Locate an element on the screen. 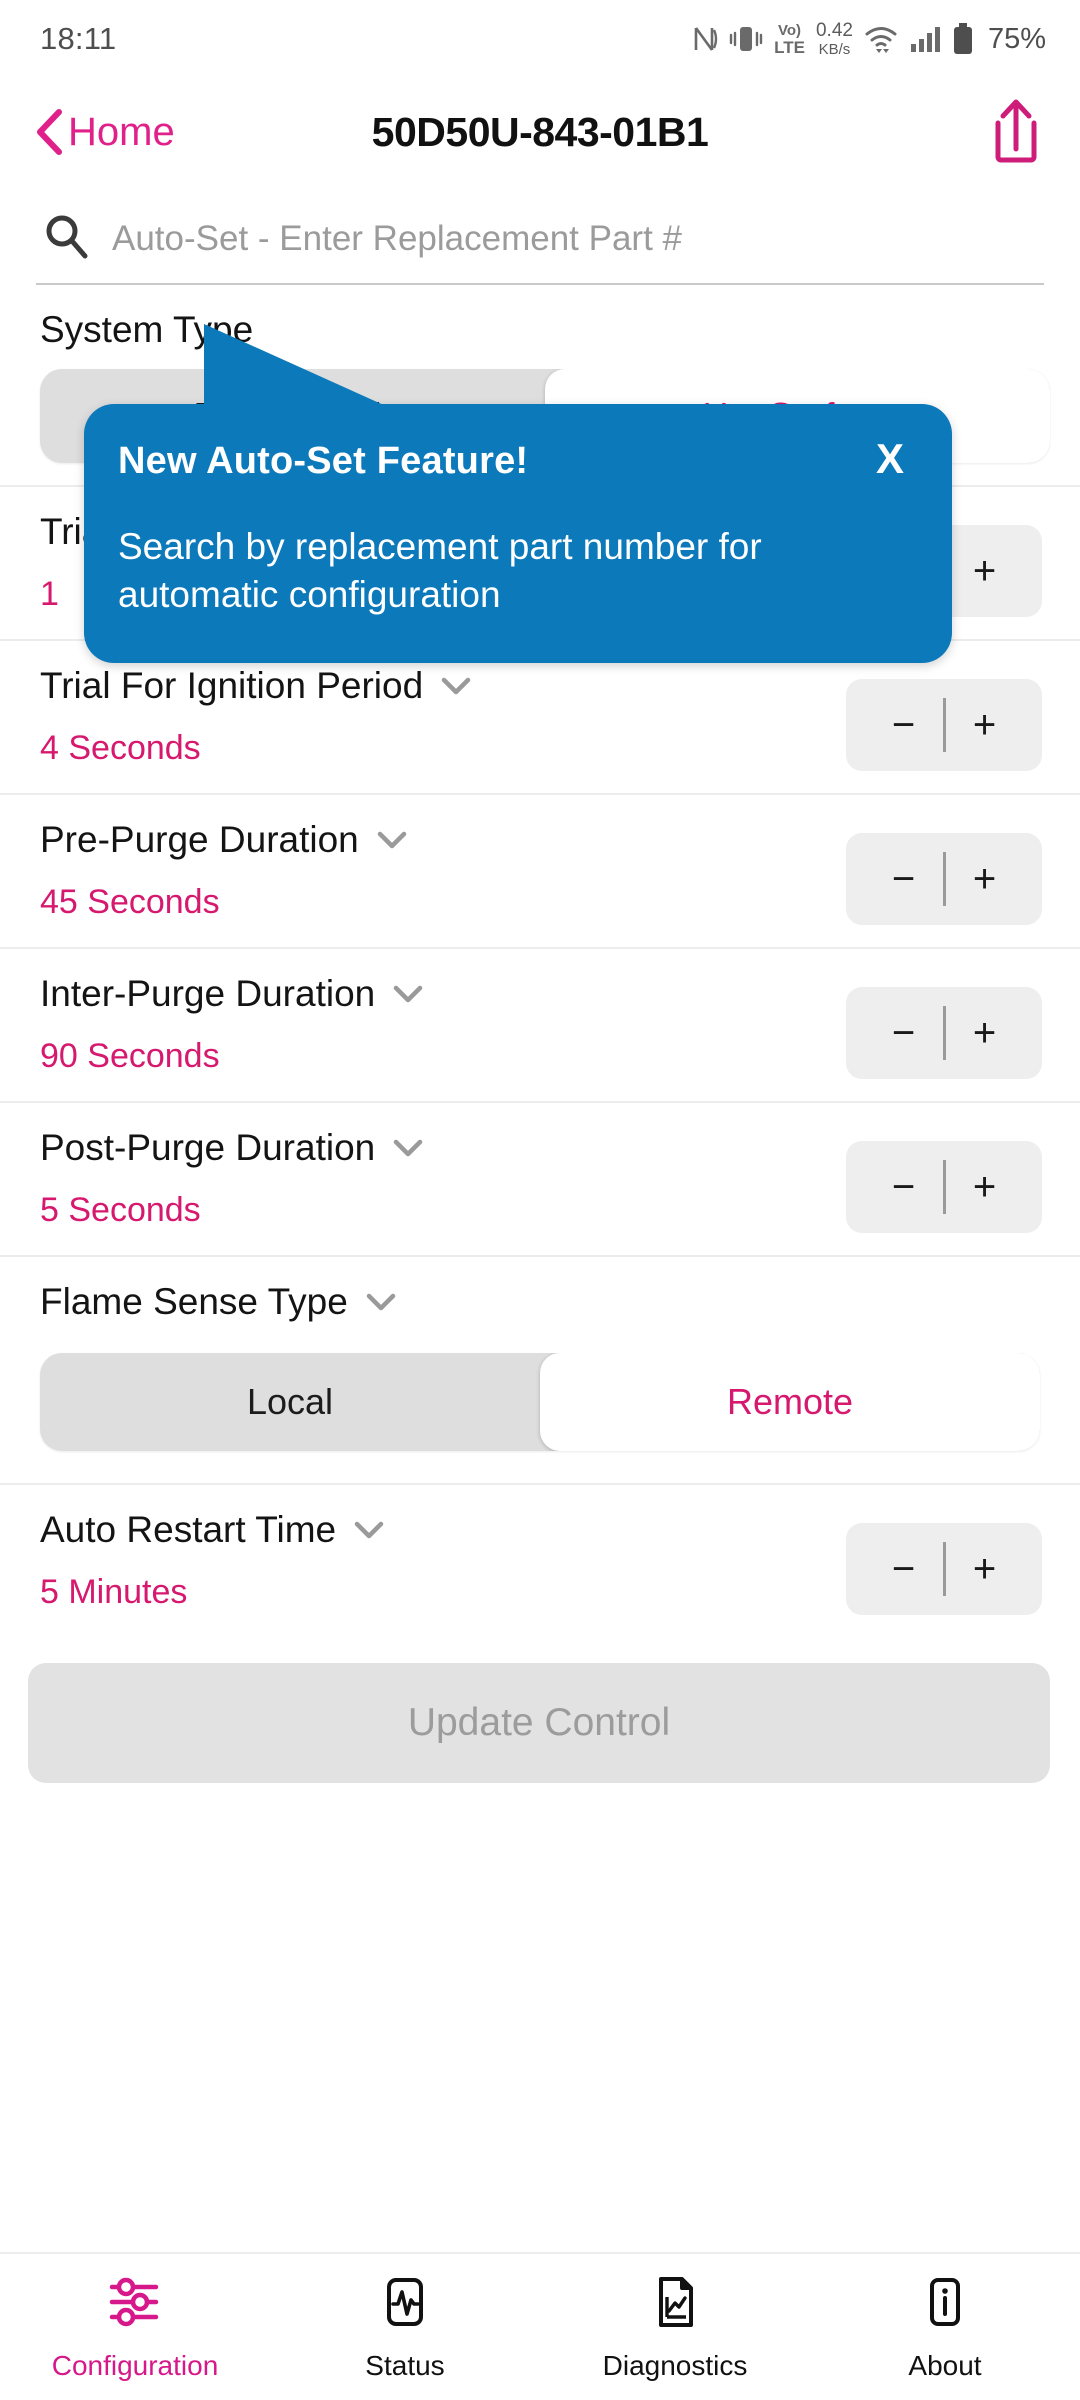 This screenshot has height=2400, width=1080. row-value: 90 Seconds is located at coordinates (130, 1056).